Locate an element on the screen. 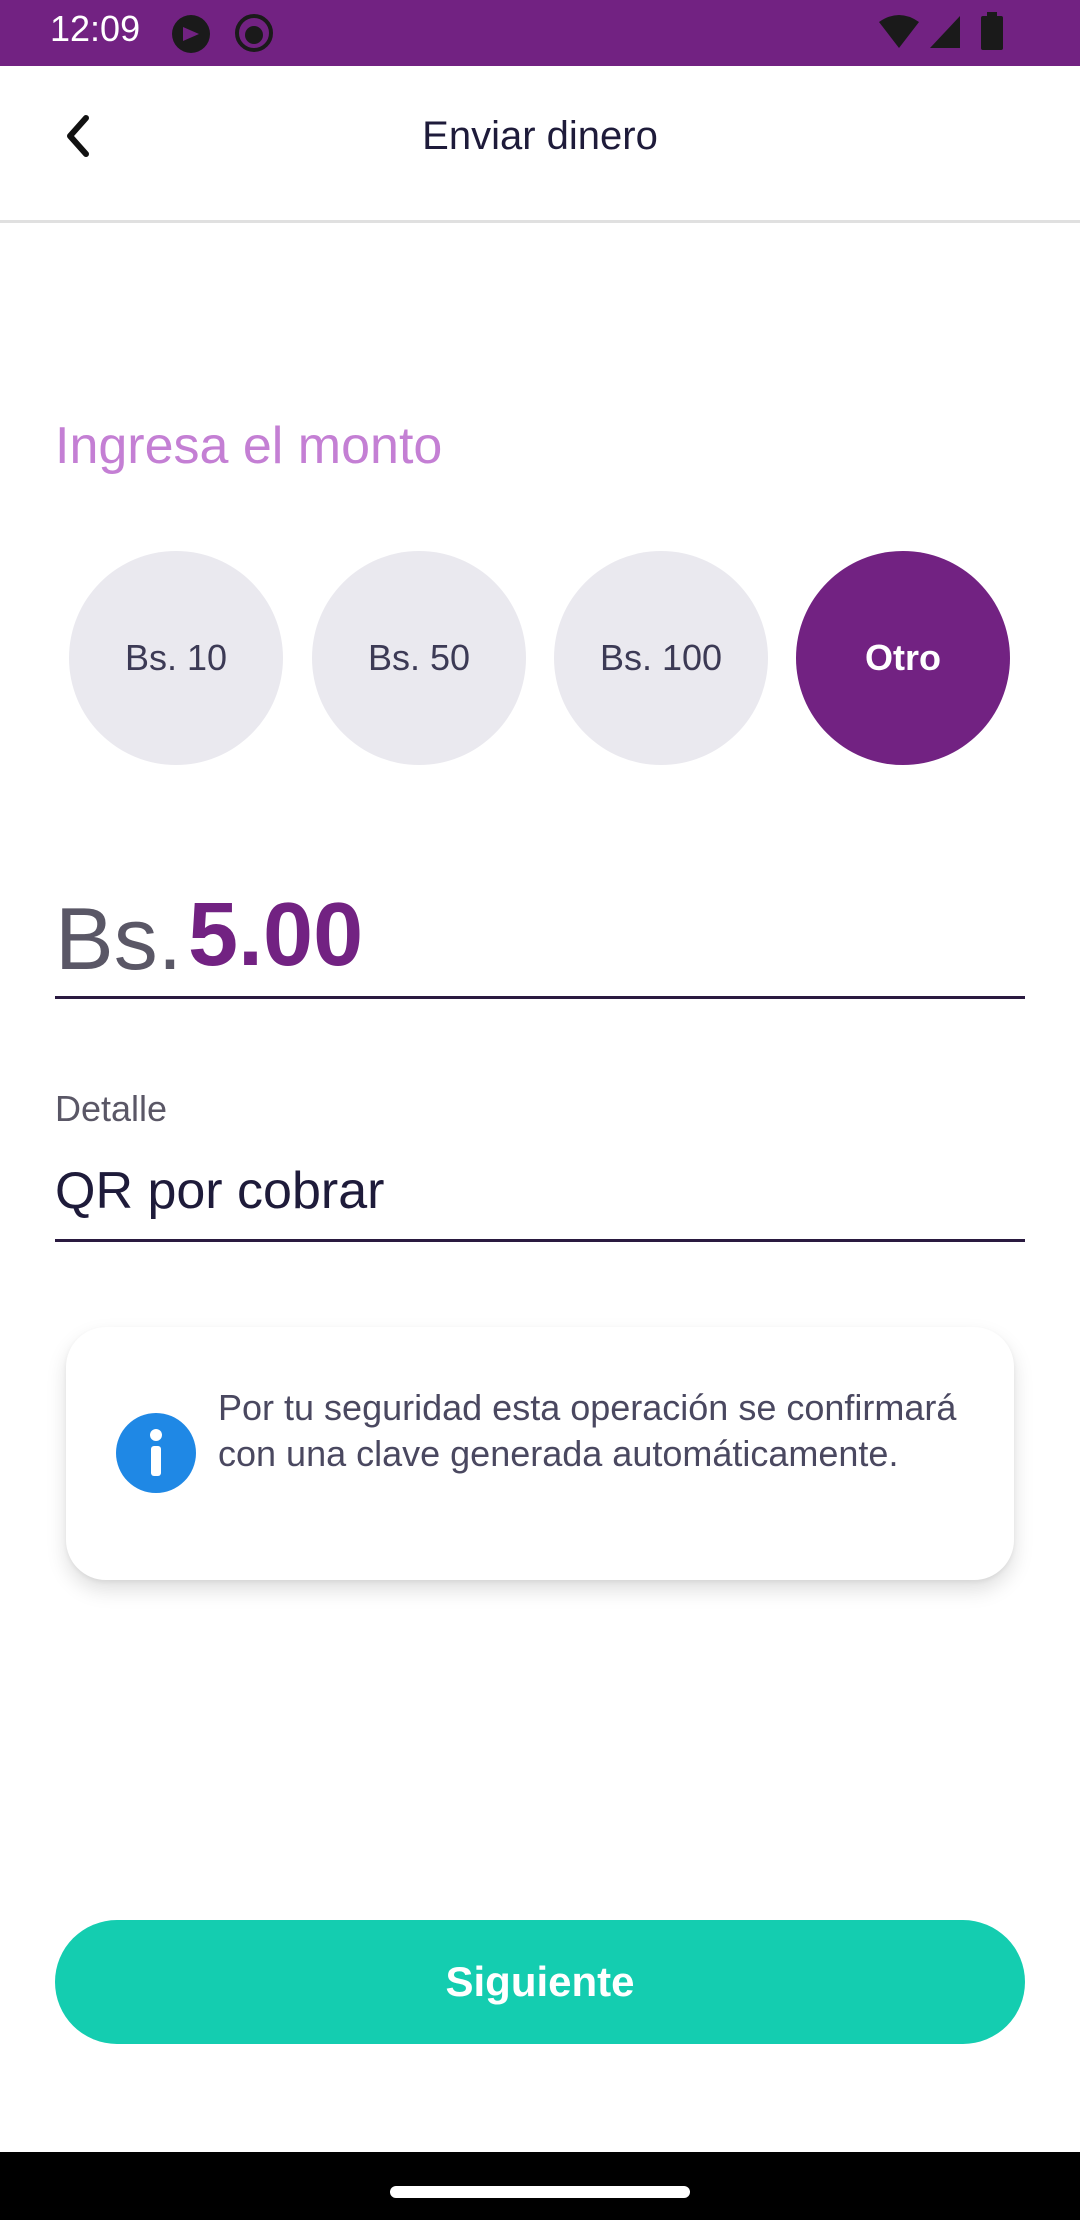  detail-field: QR por cobrar is located at coordinates (540, 1198).